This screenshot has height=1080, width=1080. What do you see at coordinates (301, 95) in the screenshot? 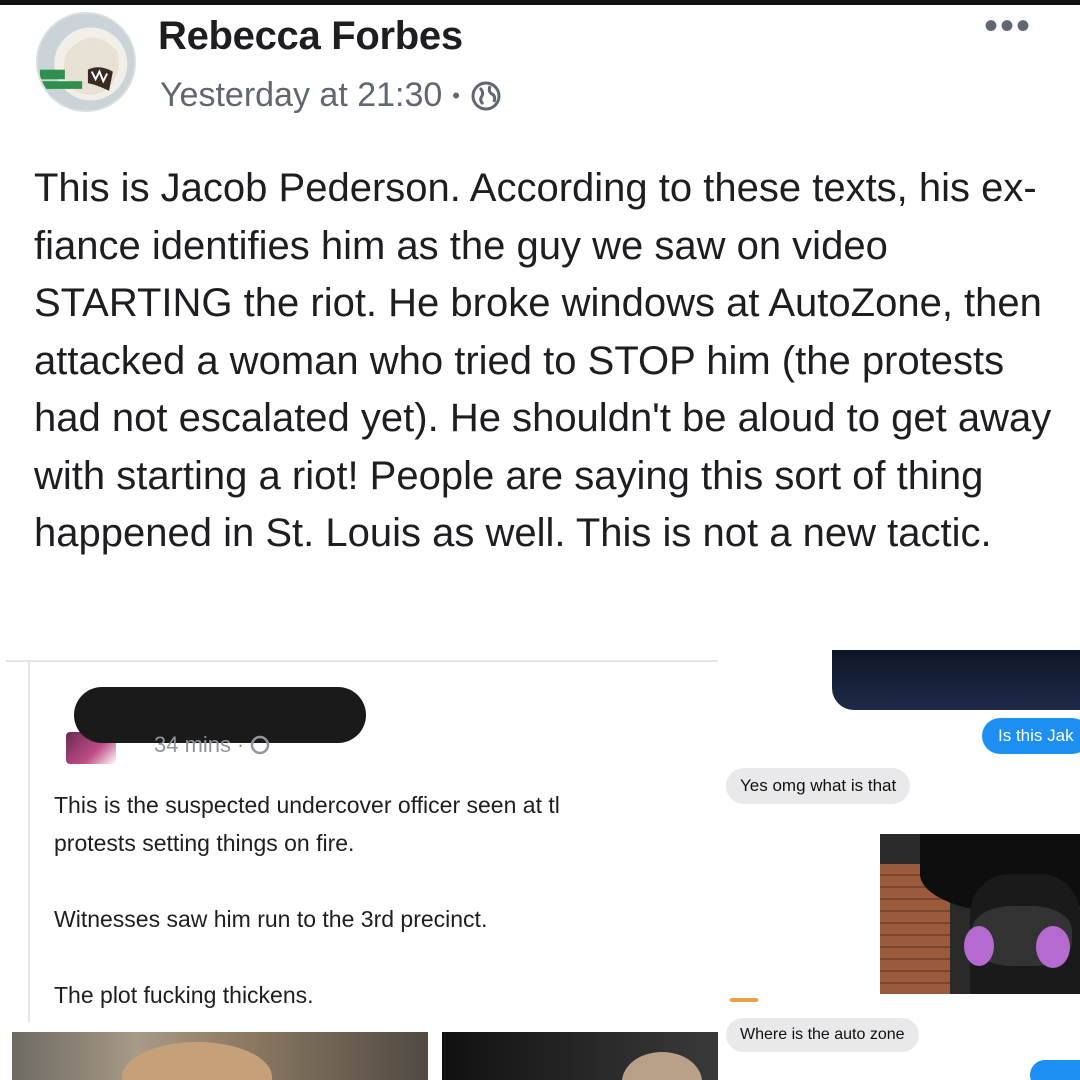
I see `post-timestamp: Yesterday at 21:30` at bounding box center [301, 95].